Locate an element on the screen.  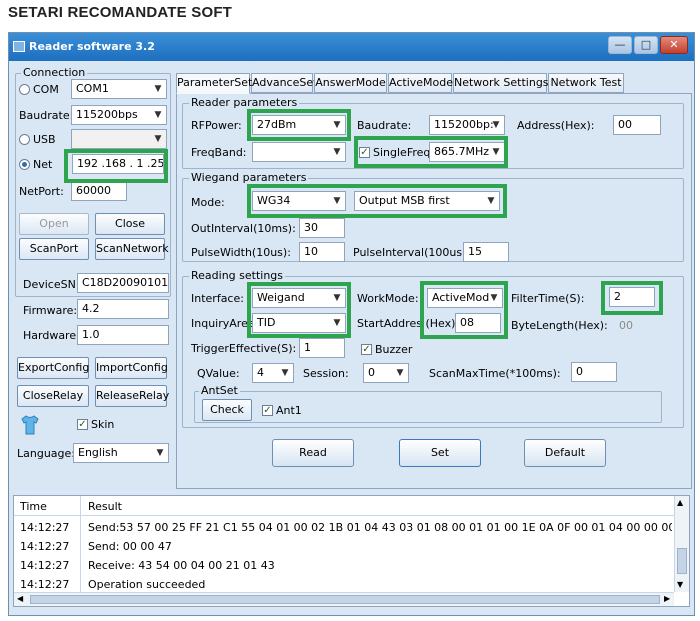
vertical-scrollbar: ▲ ▼ is located at coordinates (681, 544).